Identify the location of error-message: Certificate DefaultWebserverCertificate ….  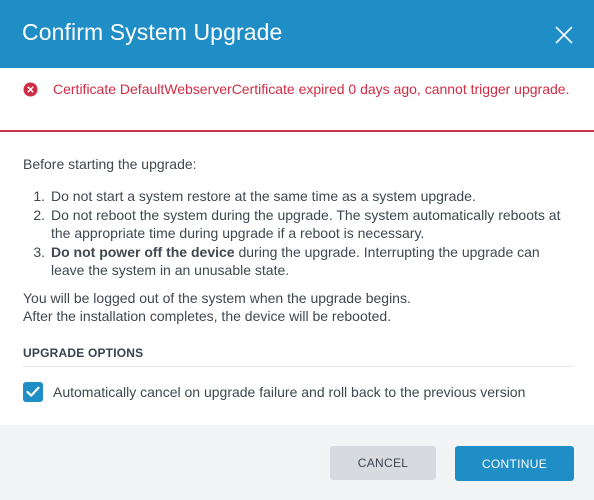
(311, 89).